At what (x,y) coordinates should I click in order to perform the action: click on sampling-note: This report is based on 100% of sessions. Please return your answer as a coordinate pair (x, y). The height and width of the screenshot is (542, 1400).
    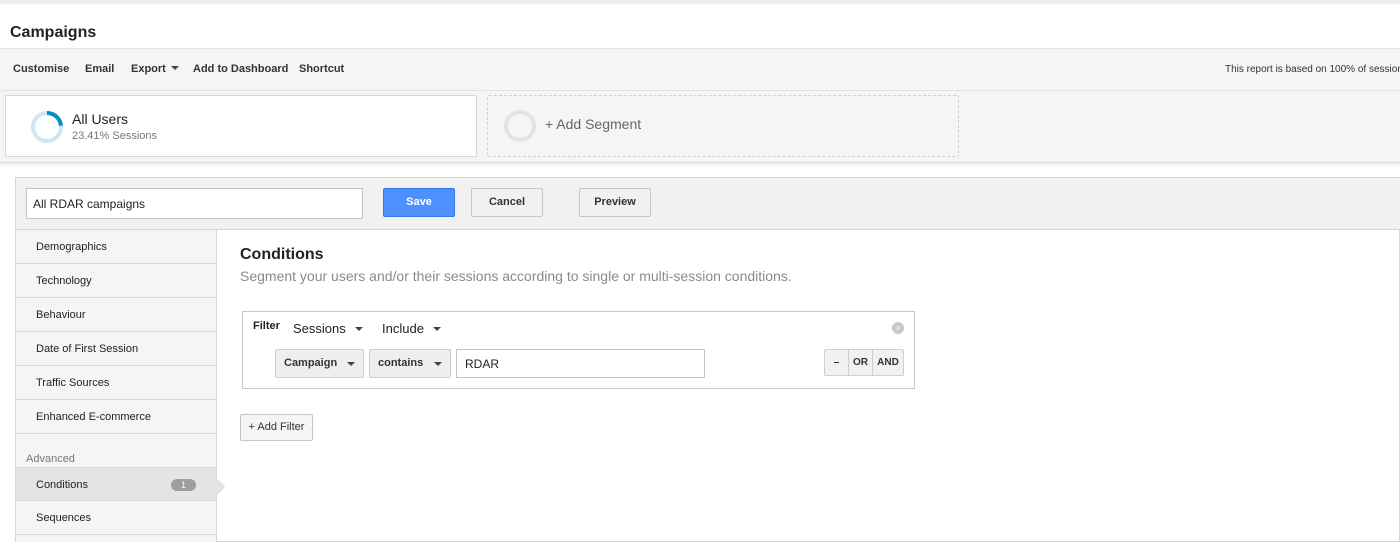
    Looking at the image, I should click on (1312, 69).